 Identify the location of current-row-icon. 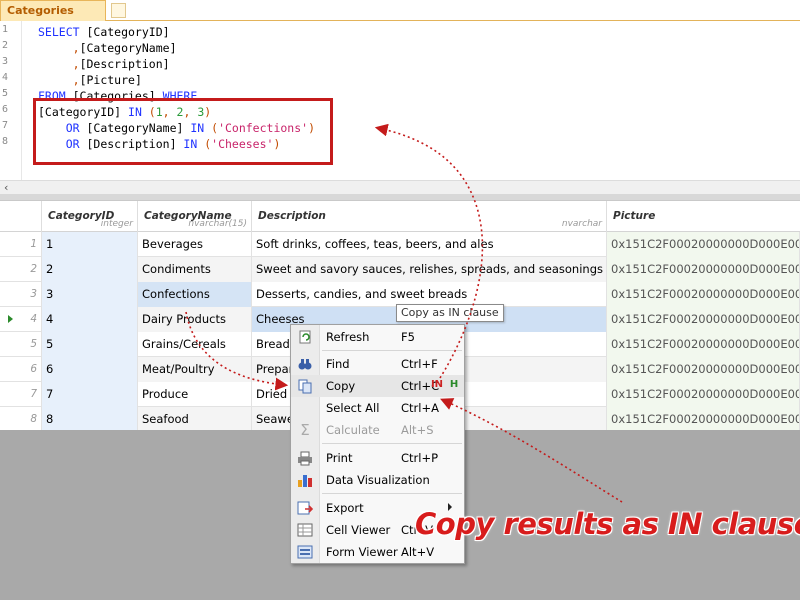
(10, 319).